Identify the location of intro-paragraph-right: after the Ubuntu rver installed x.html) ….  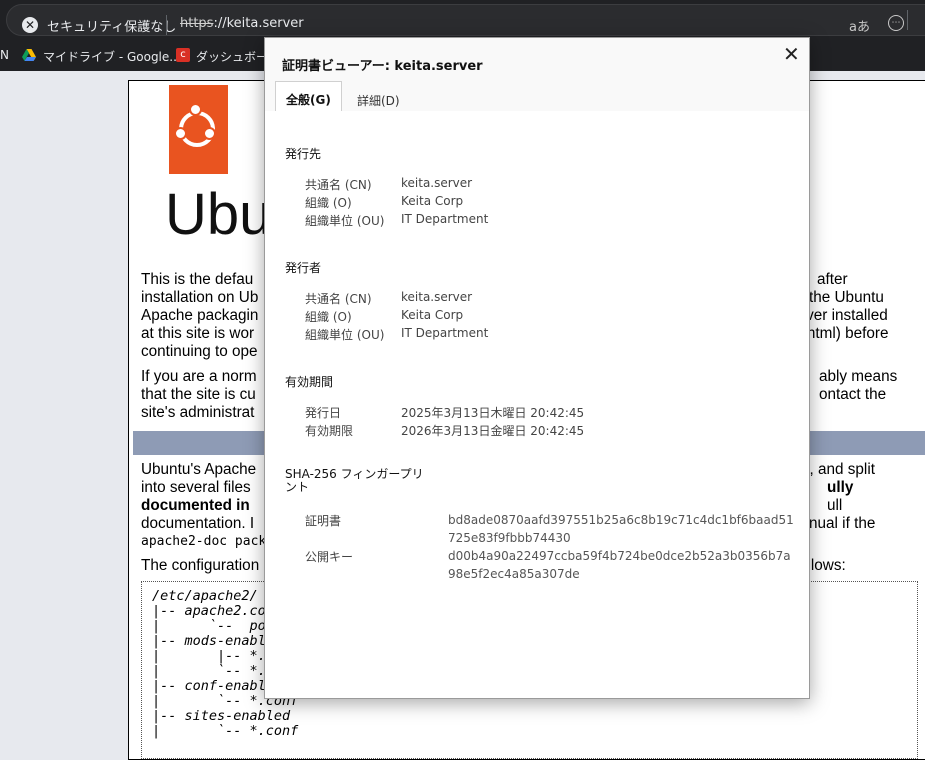
(842, 306).